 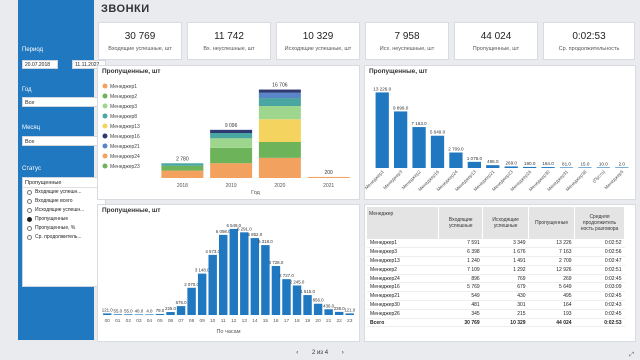 What do you see at coordinates (64, 219) in the screenshot?
I see `status-option: Пропущенные` at bounding box center [64, 219].